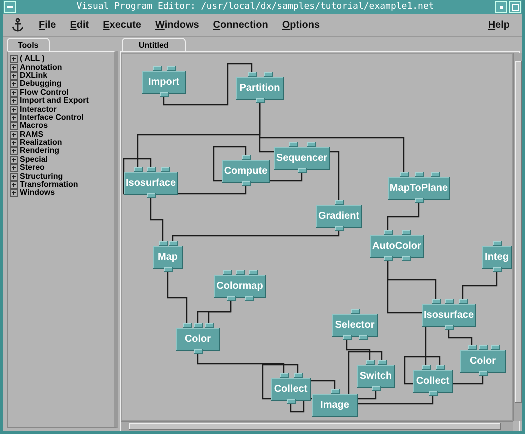  What do you see at coordinates (18, 25) in the screenshot?
I see `anchor-icon` at bounding box center [18, 25].